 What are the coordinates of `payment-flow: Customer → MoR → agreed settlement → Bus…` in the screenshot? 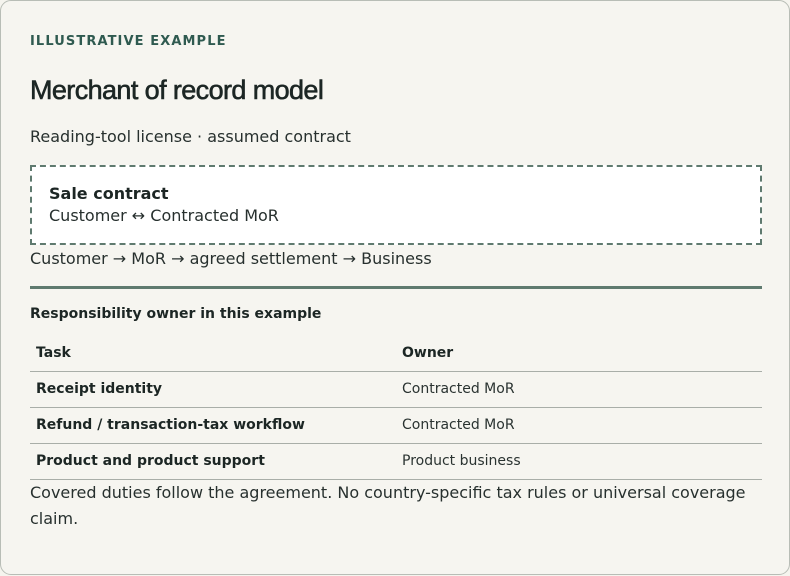 It's located at (231, 258).